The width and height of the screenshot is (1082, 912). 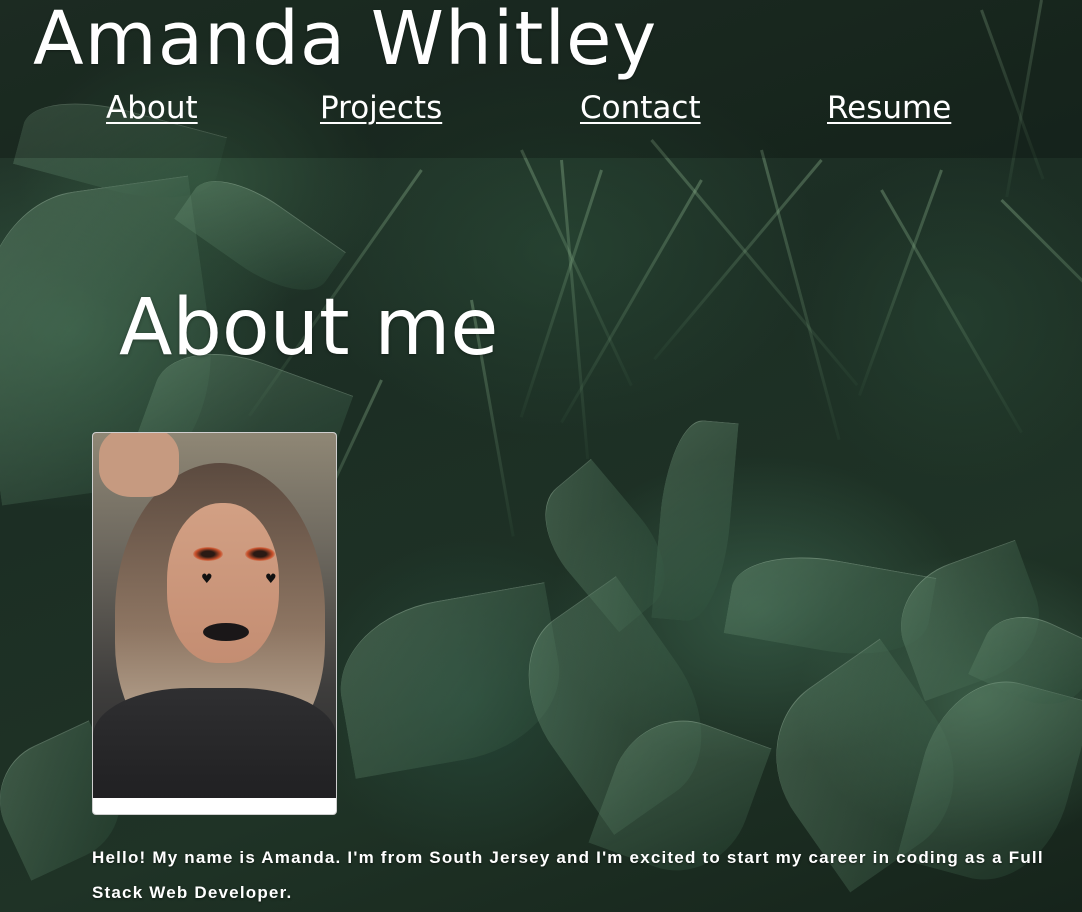 I want to click on profile-photo-card: ♥ ♥, so click(x=214, y=623).